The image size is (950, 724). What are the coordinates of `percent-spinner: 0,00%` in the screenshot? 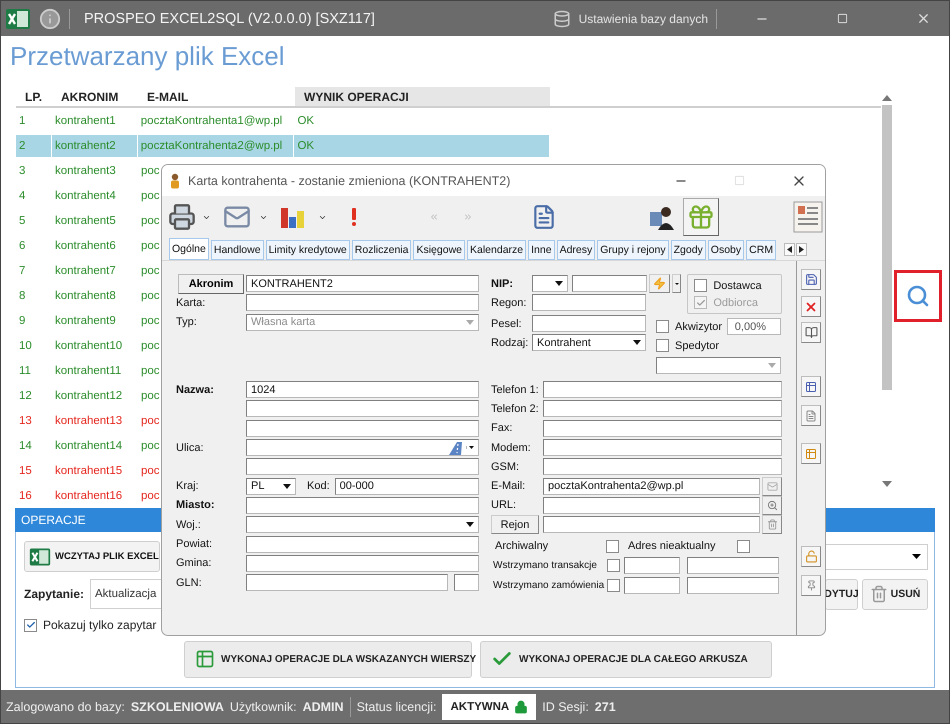 It's located at (754, 327).